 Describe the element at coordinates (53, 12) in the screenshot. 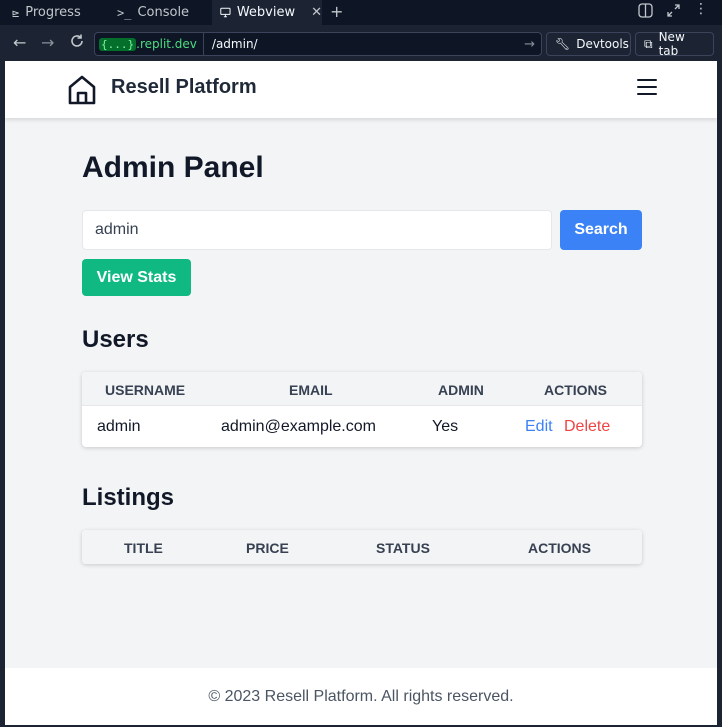

I see `tab-label: Progress` at that location.